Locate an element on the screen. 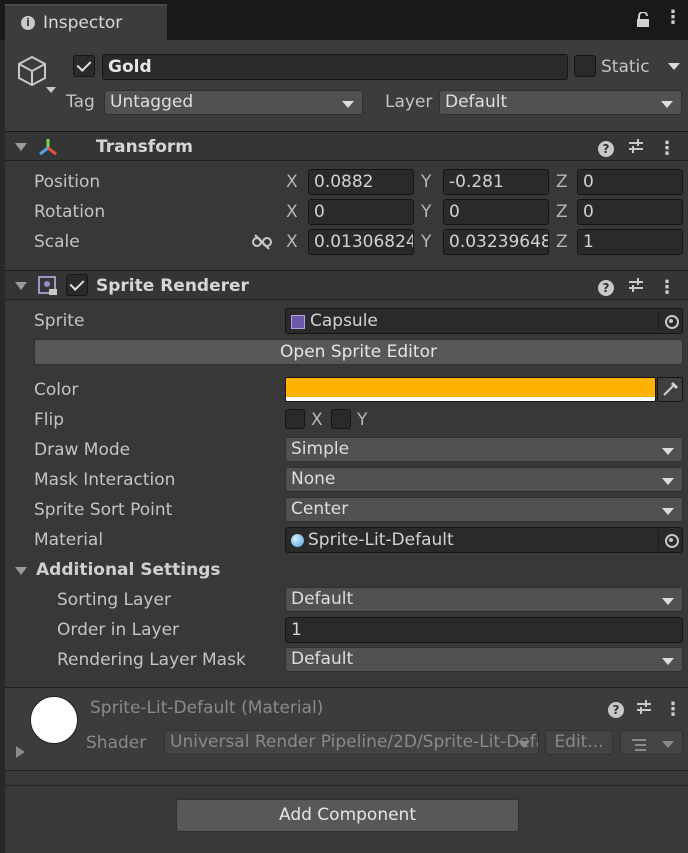  rendering-layer-mask-dropdown: Default is located at coordinates (484, 659).